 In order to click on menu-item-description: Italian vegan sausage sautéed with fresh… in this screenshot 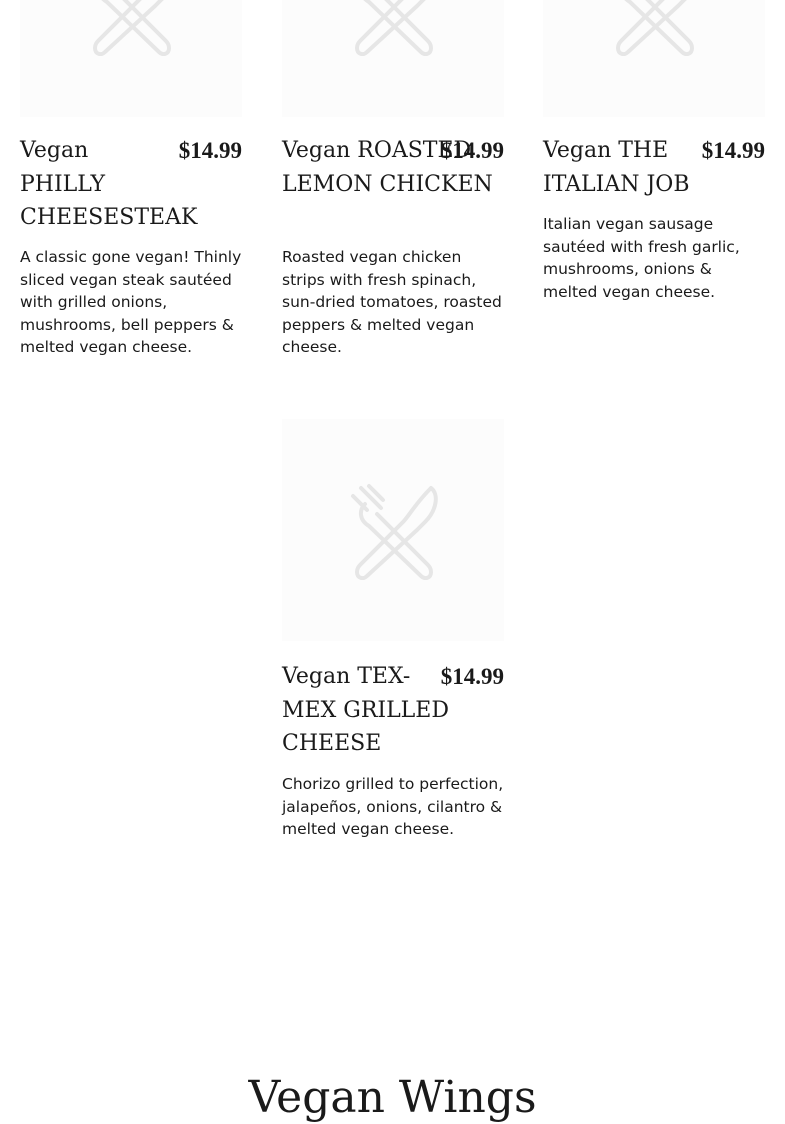, I will do `click(641, 258)`.